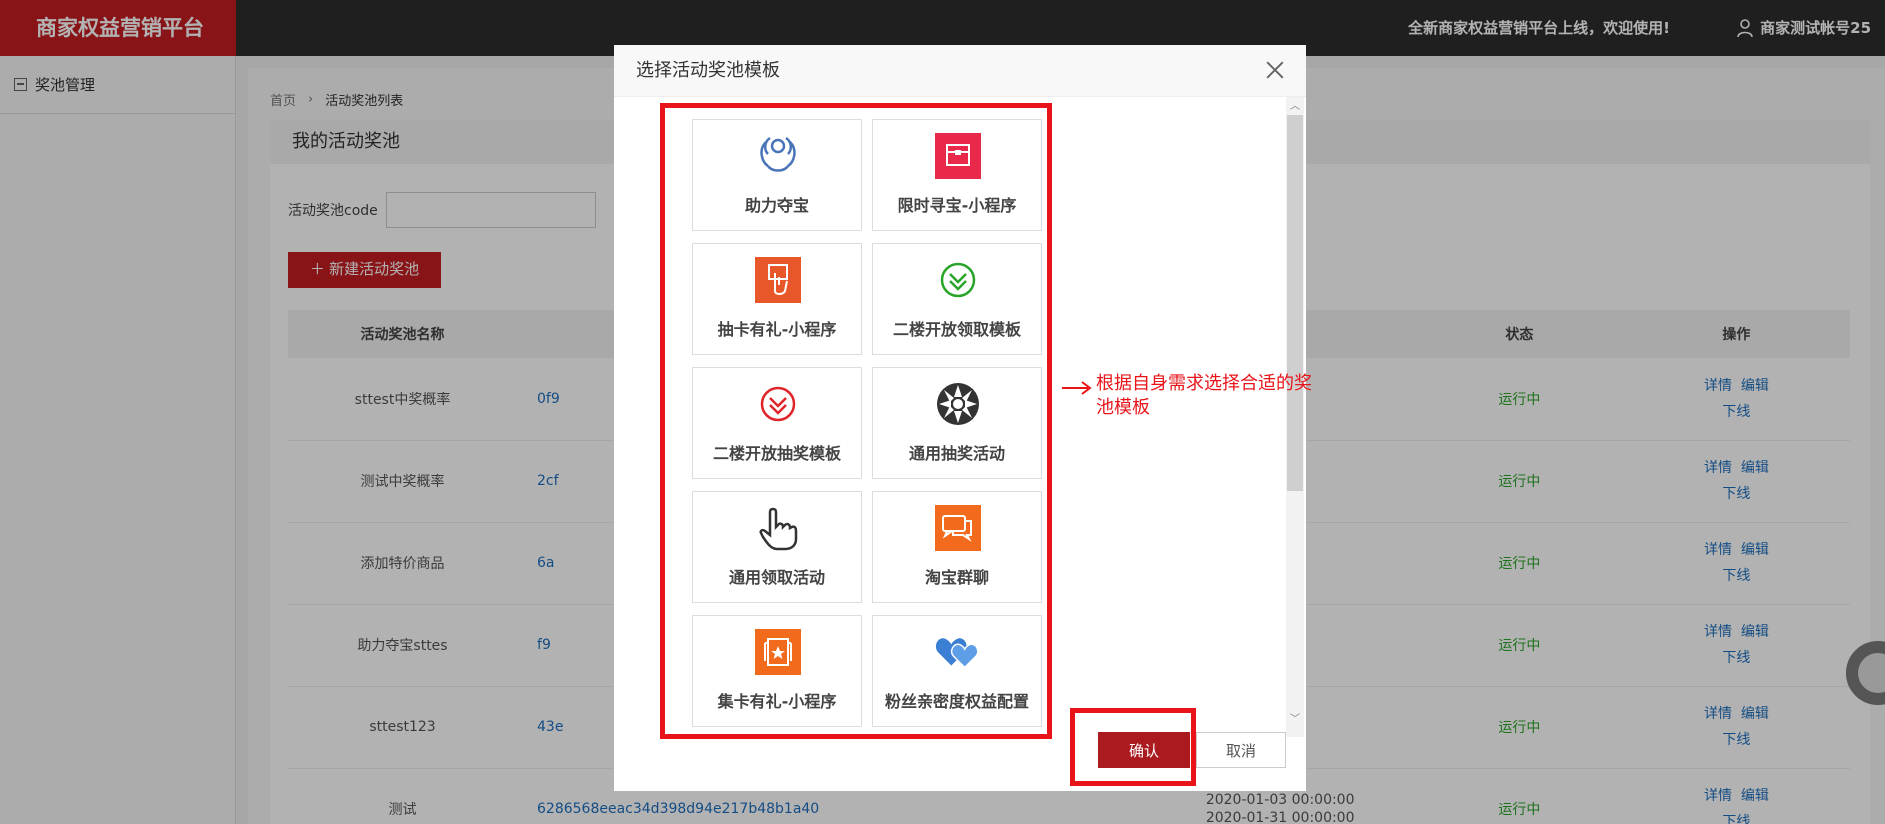 This screenshot has height=824, width=1885. I want to click on star-card-icon, so click(778, 652).